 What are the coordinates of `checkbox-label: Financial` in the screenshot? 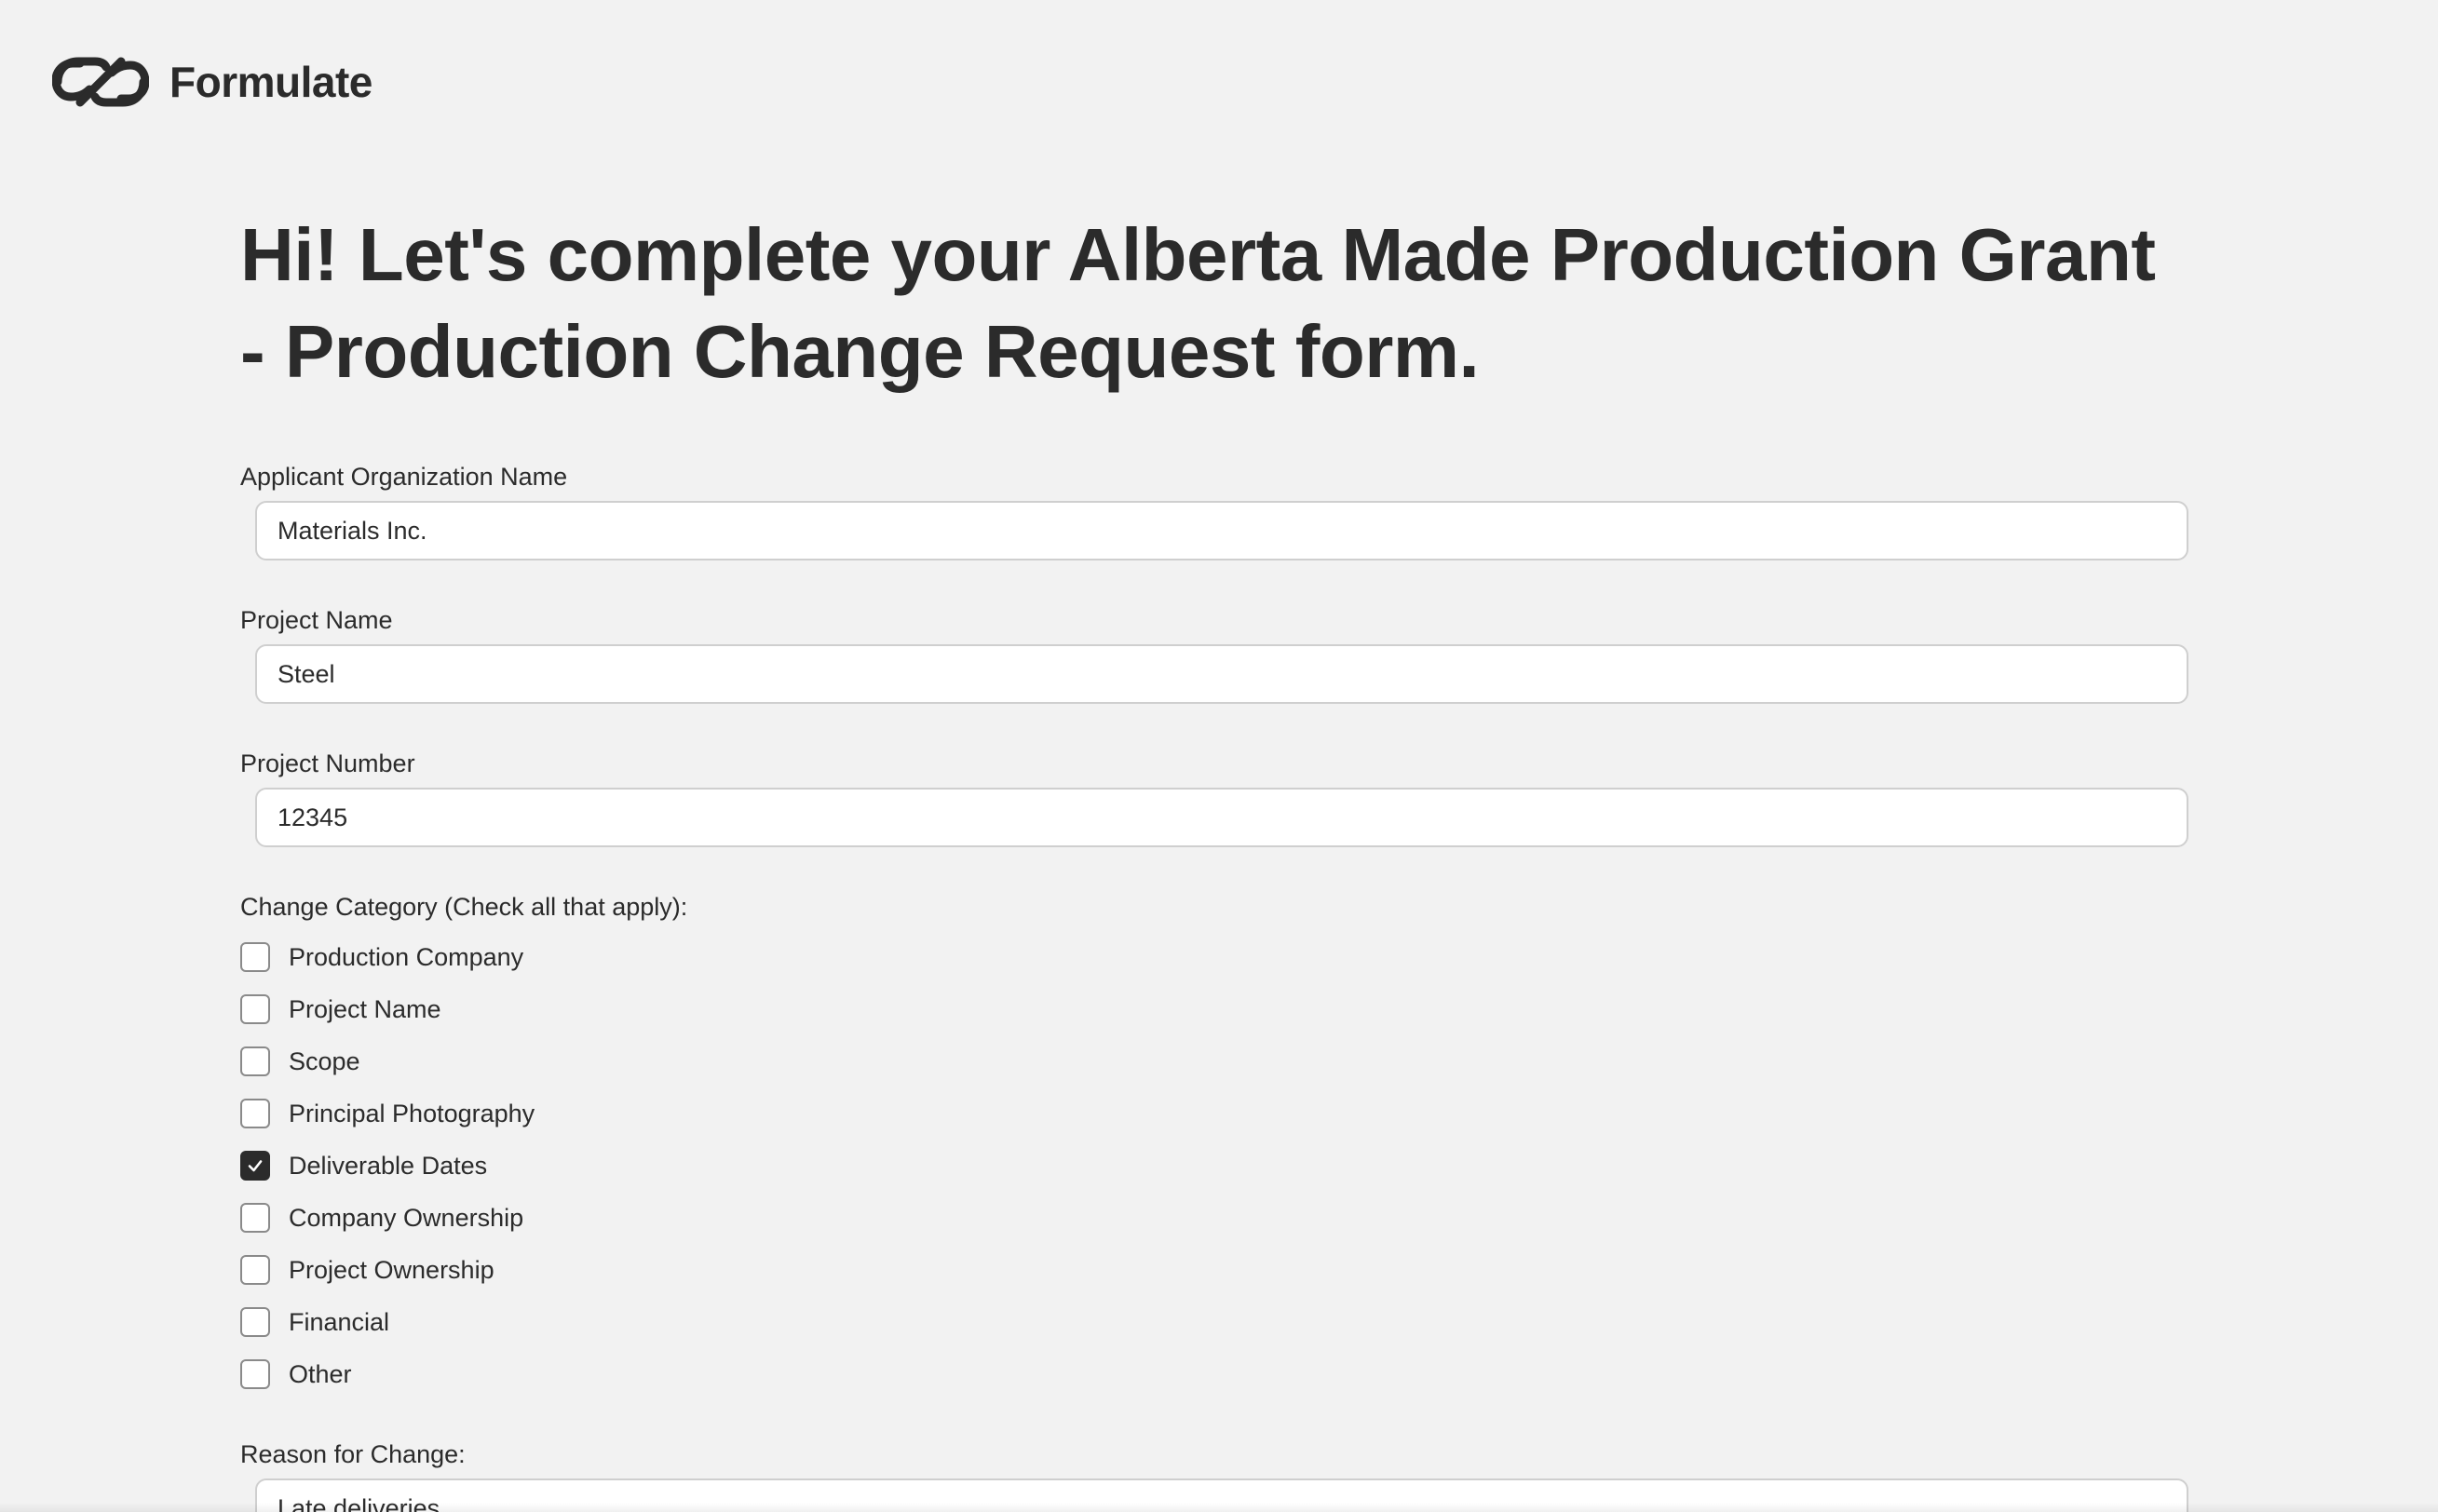 It's located at (339, 1322).